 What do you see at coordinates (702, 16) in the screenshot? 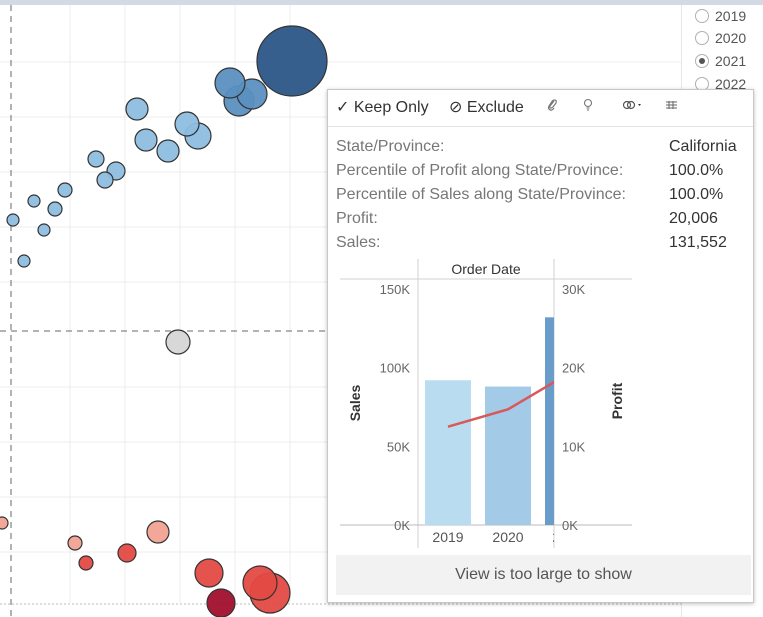
I see `radio-2019` at bounding box center [702, 16].